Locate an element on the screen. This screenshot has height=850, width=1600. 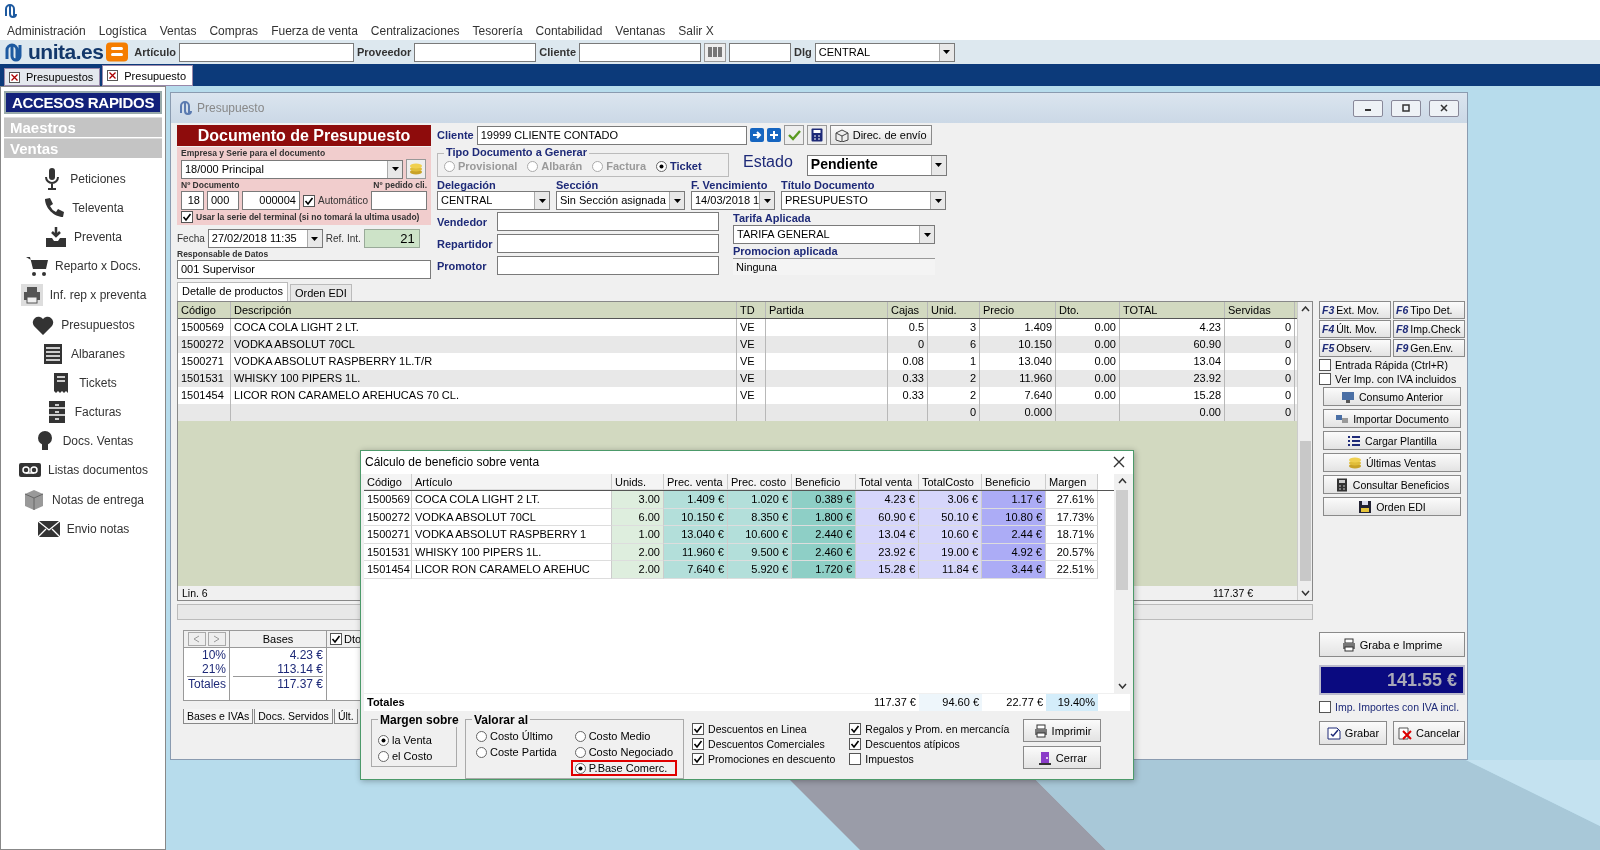
checkbox-label: Usar la serie del terminal (si no tomará la ultima usado) is located at coordinates (308, 217).